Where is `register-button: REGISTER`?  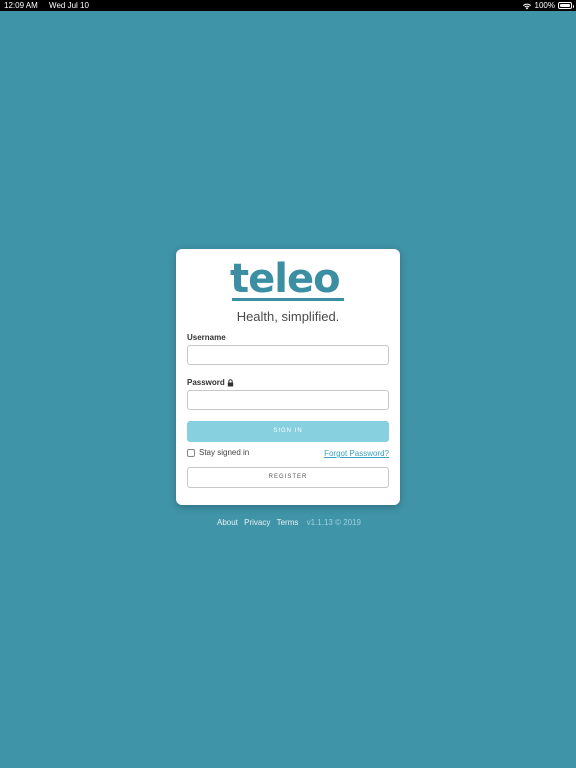
register-button: REGISTER is located at coordinates (288, 477).